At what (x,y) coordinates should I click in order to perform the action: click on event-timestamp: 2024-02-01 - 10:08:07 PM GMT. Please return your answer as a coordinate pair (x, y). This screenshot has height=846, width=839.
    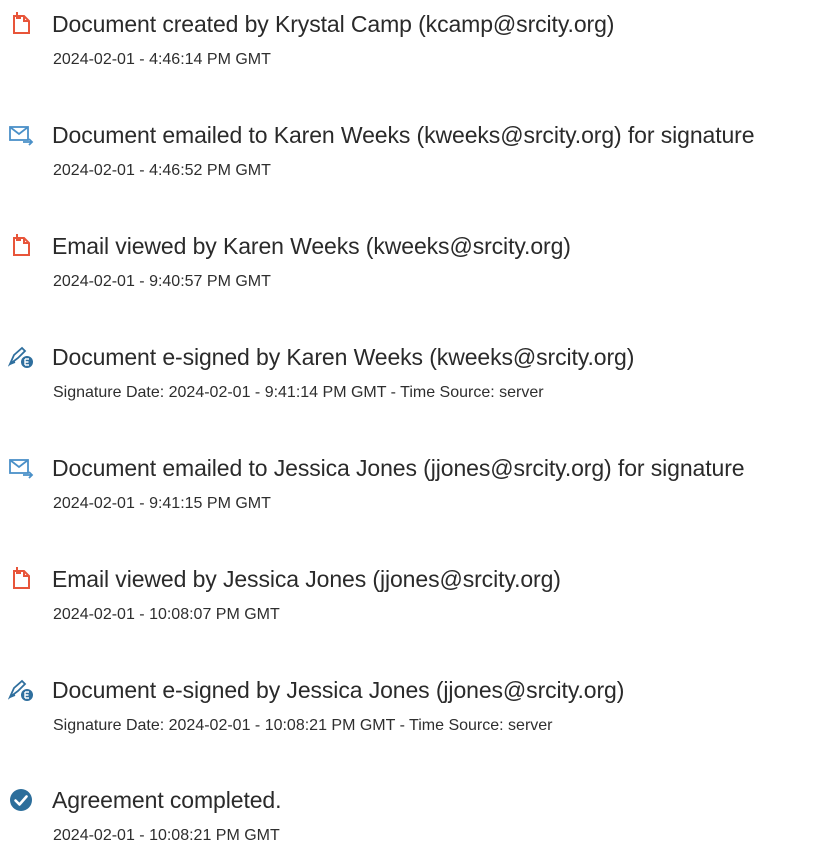
    Looking at the image, I should click on (166, 614).